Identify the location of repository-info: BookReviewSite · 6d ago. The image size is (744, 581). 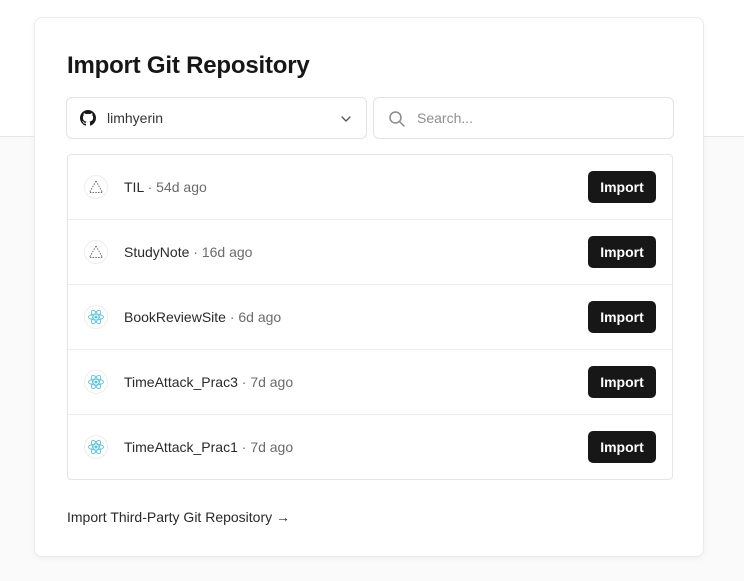
(202, 317).